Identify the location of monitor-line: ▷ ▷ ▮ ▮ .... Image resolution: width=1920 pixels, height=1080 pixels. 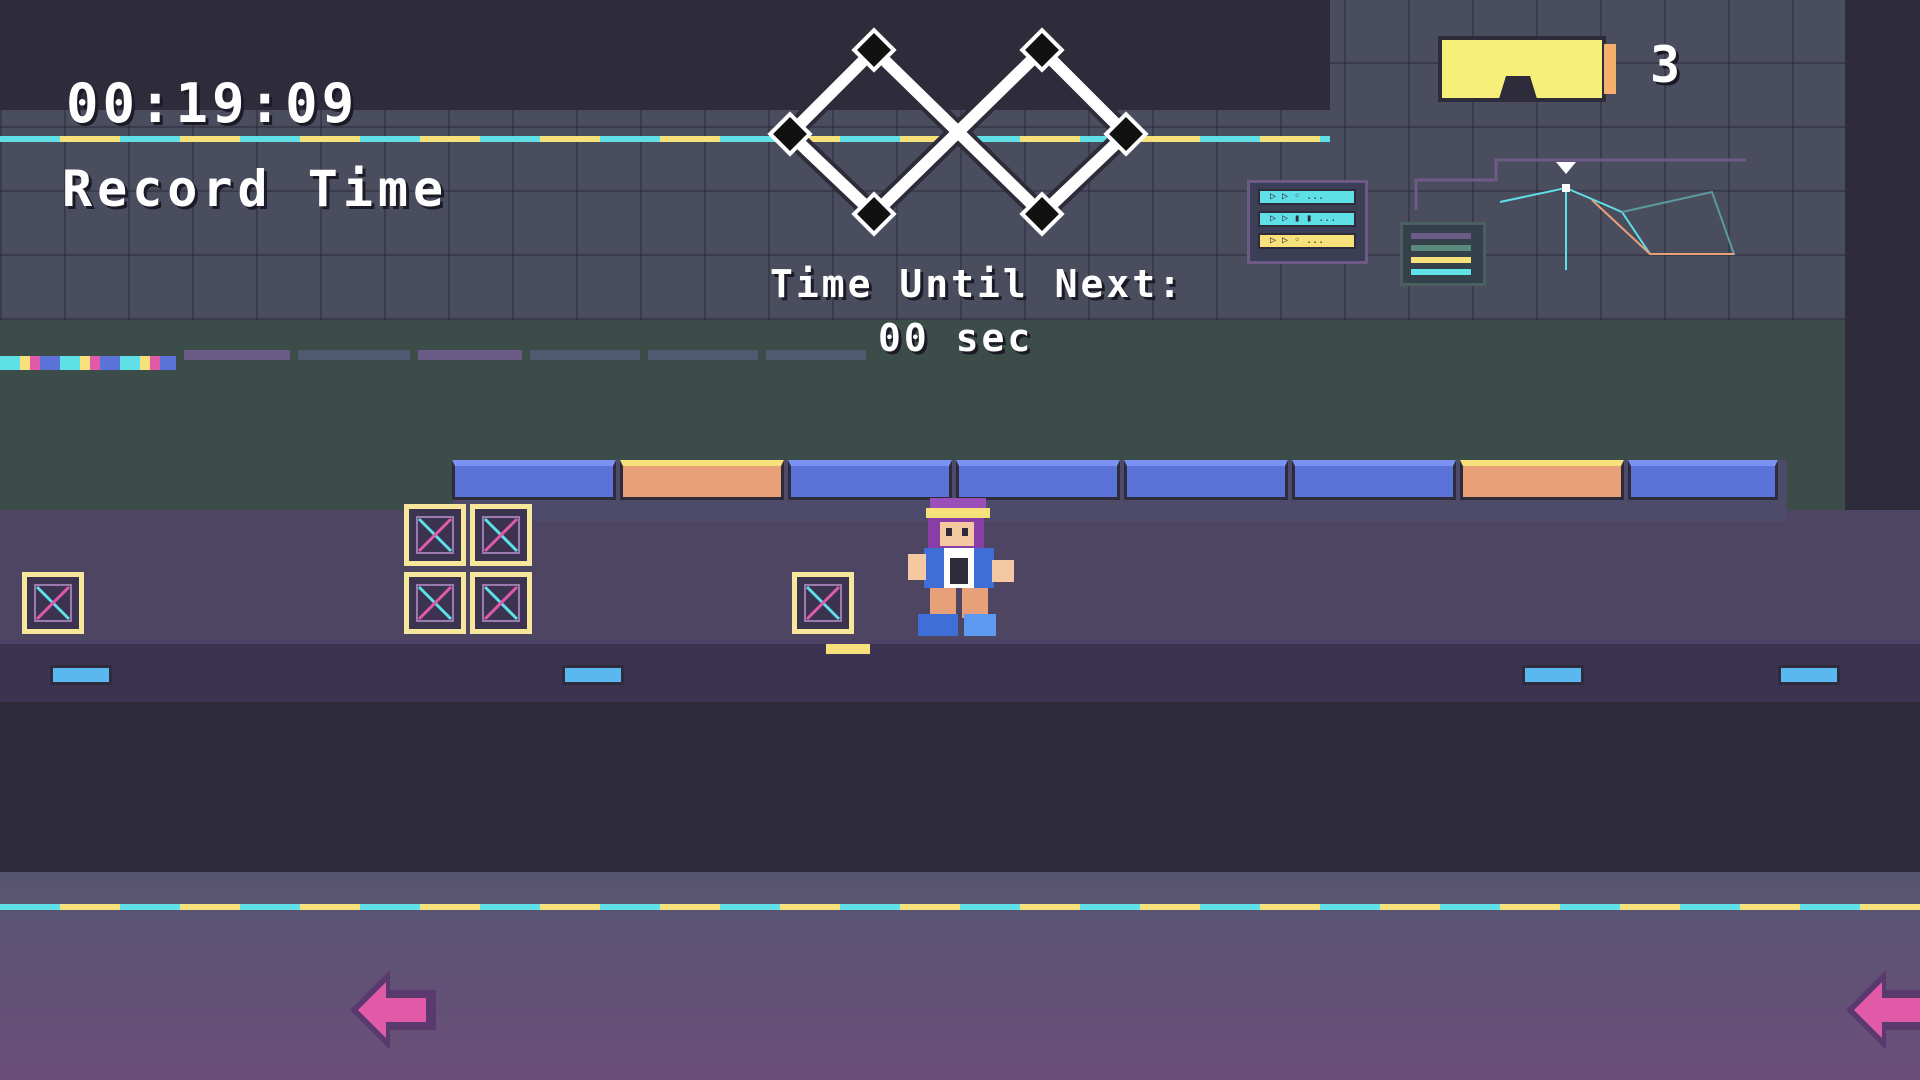
(1307, 219).